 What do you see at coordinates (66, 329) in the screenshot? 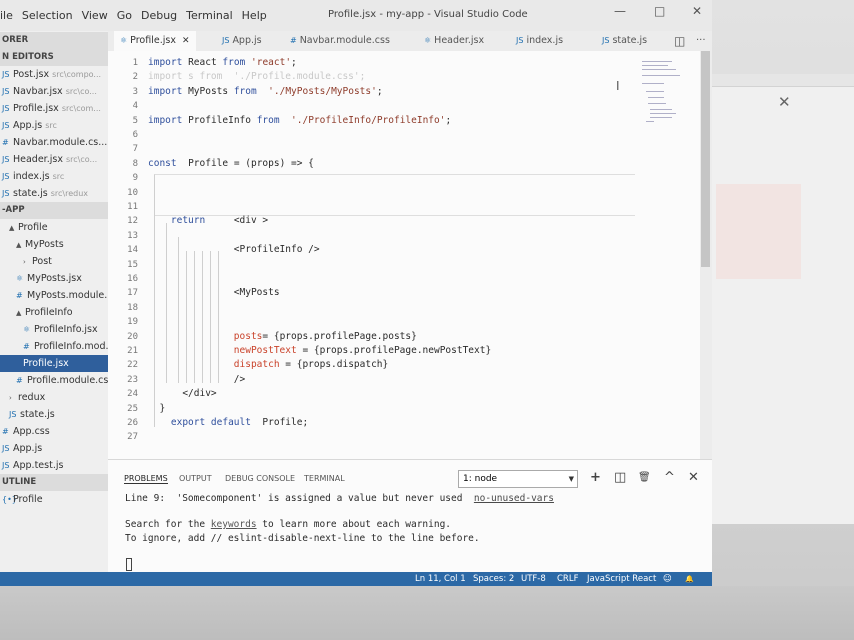
I see `sidebar-item-label: ProfileInfo.jsx` at bounding box center [66, 329].